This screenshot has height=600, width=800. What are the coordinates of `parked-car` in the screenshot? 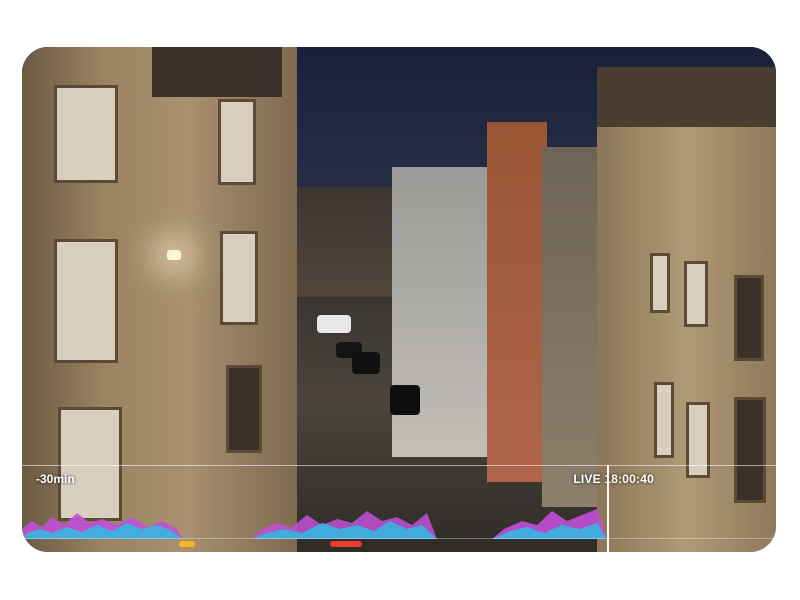 It's located at (366, 363).